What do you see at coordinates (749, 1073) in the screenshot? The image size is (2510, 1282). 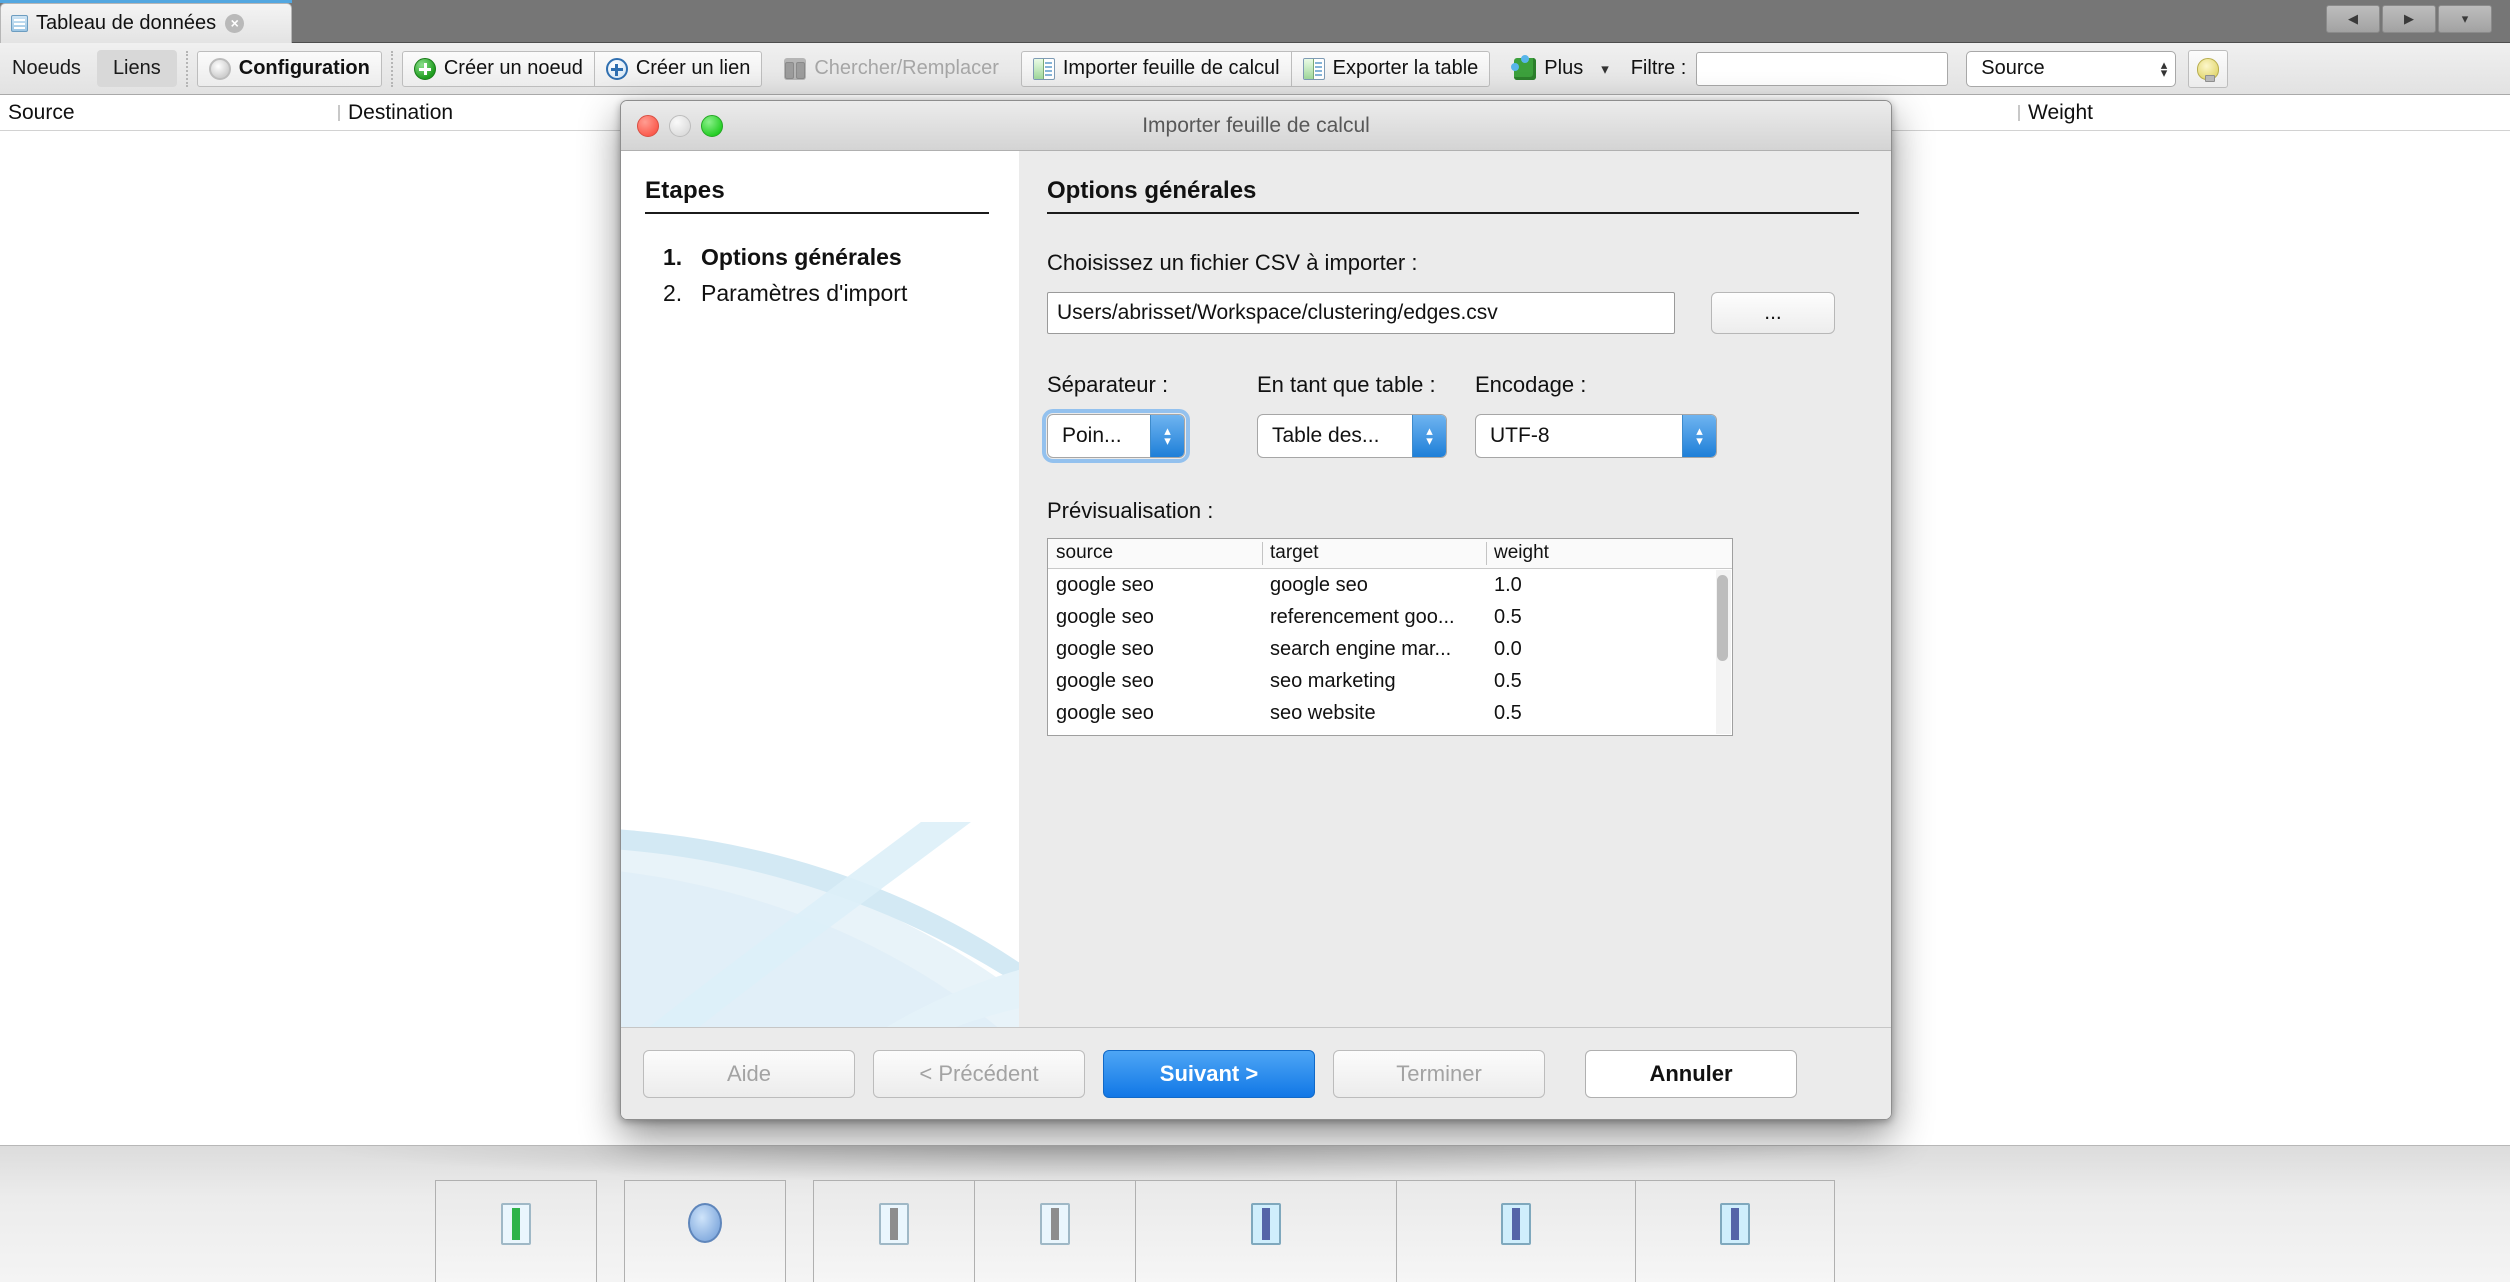 I see `help-button: Aide` at bounding box center [749, 1073].